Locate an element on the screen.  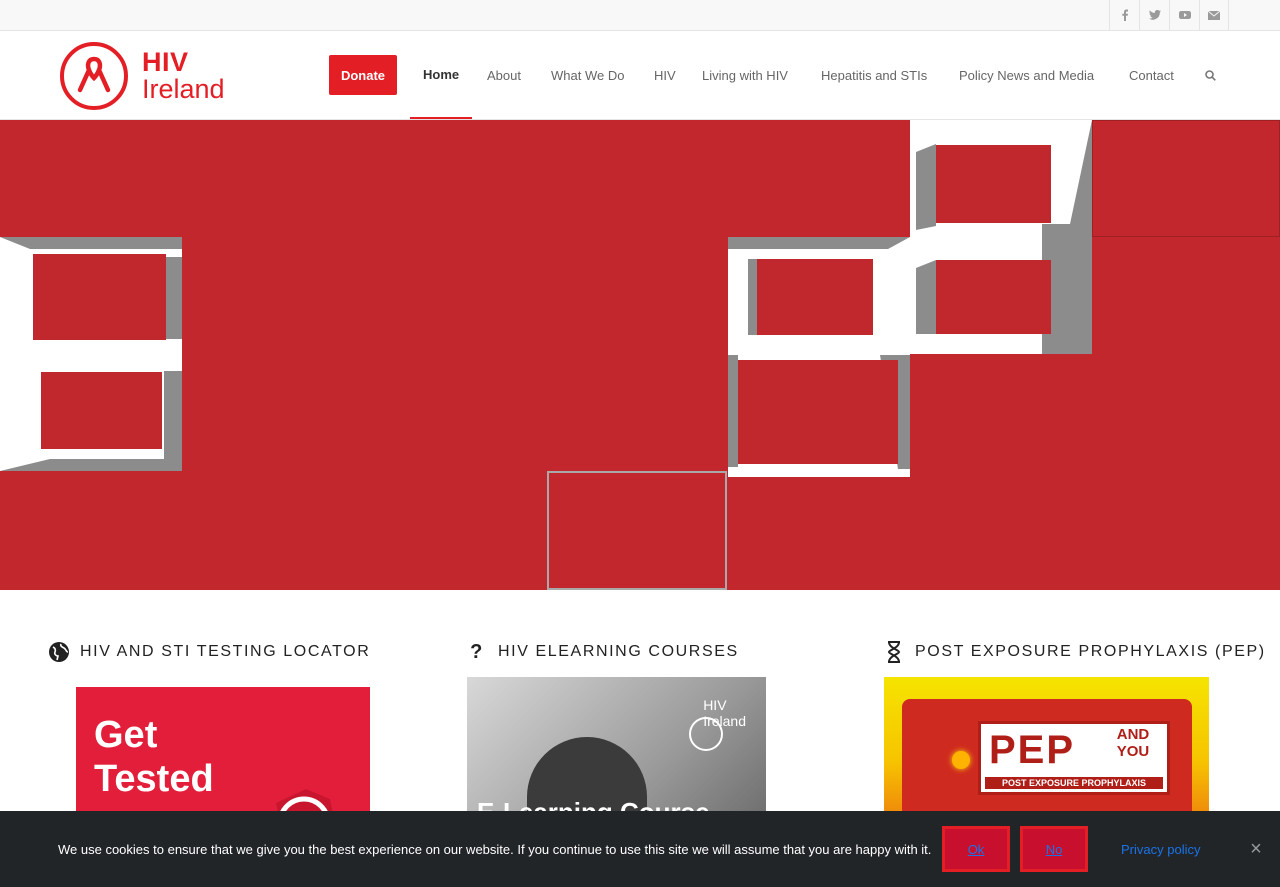
elearning-logo: HIV Ireland is located at coordinates (717, 724).